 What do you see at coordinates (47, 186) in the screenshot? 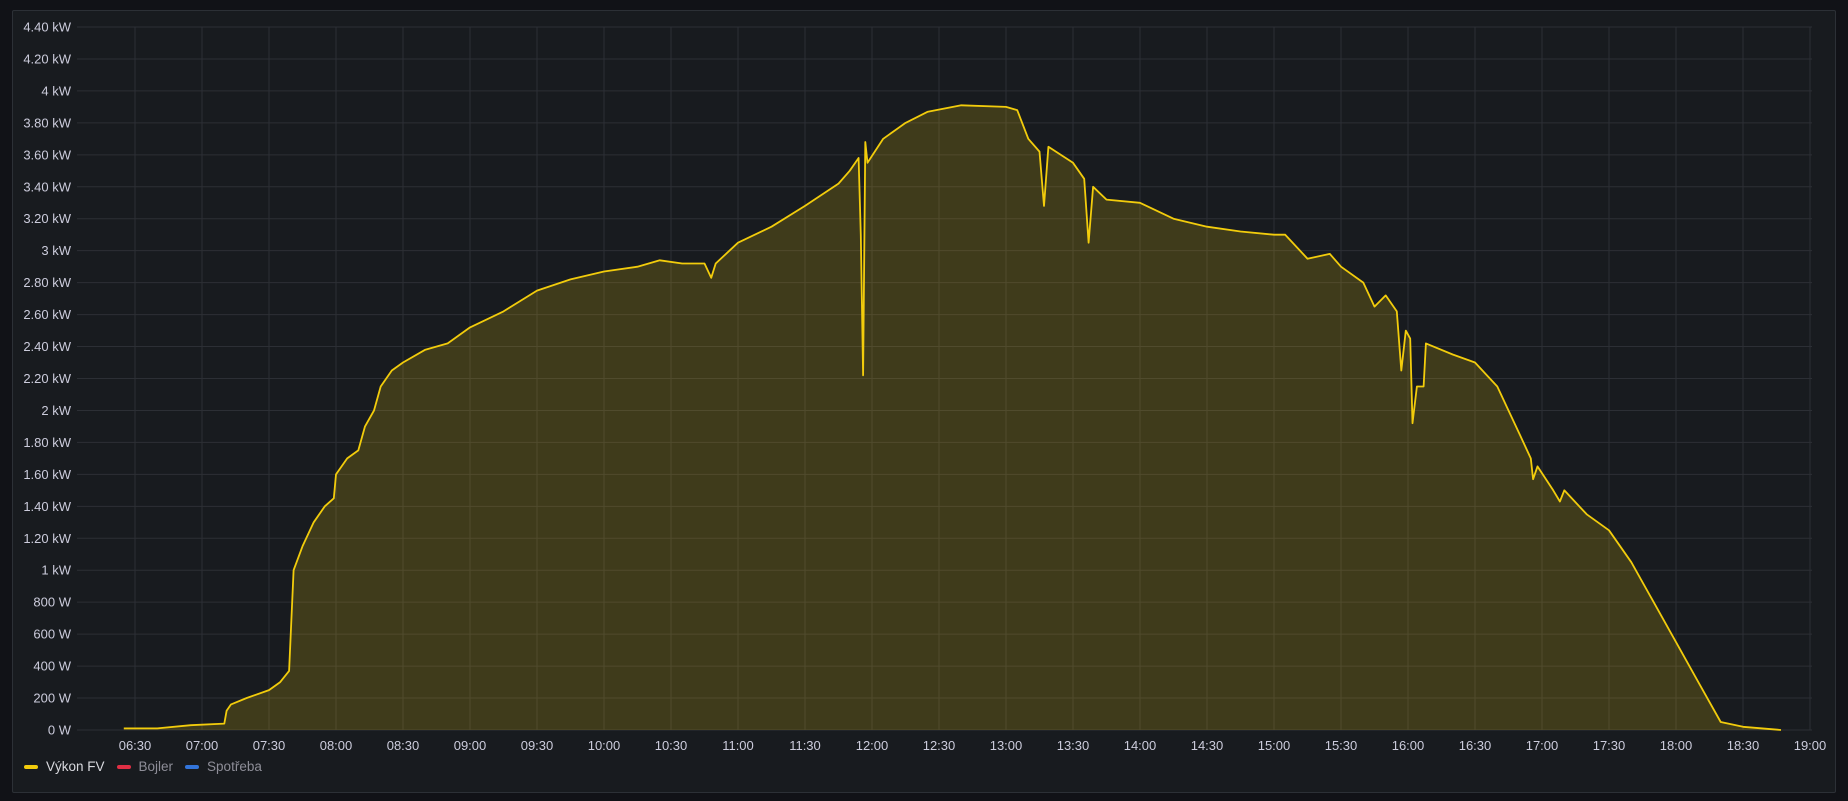
I see `y-tick-label: 3.40 kW` at bounding box center [47, 186].